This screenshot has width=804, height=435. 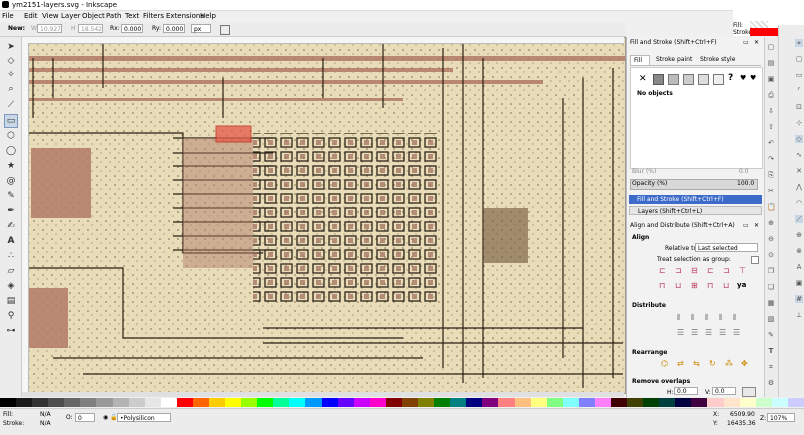 What do you see at coordinates (174, 28) in the screenshot?
I see `ry-input: 0.000` at bounding box center [174, 28].